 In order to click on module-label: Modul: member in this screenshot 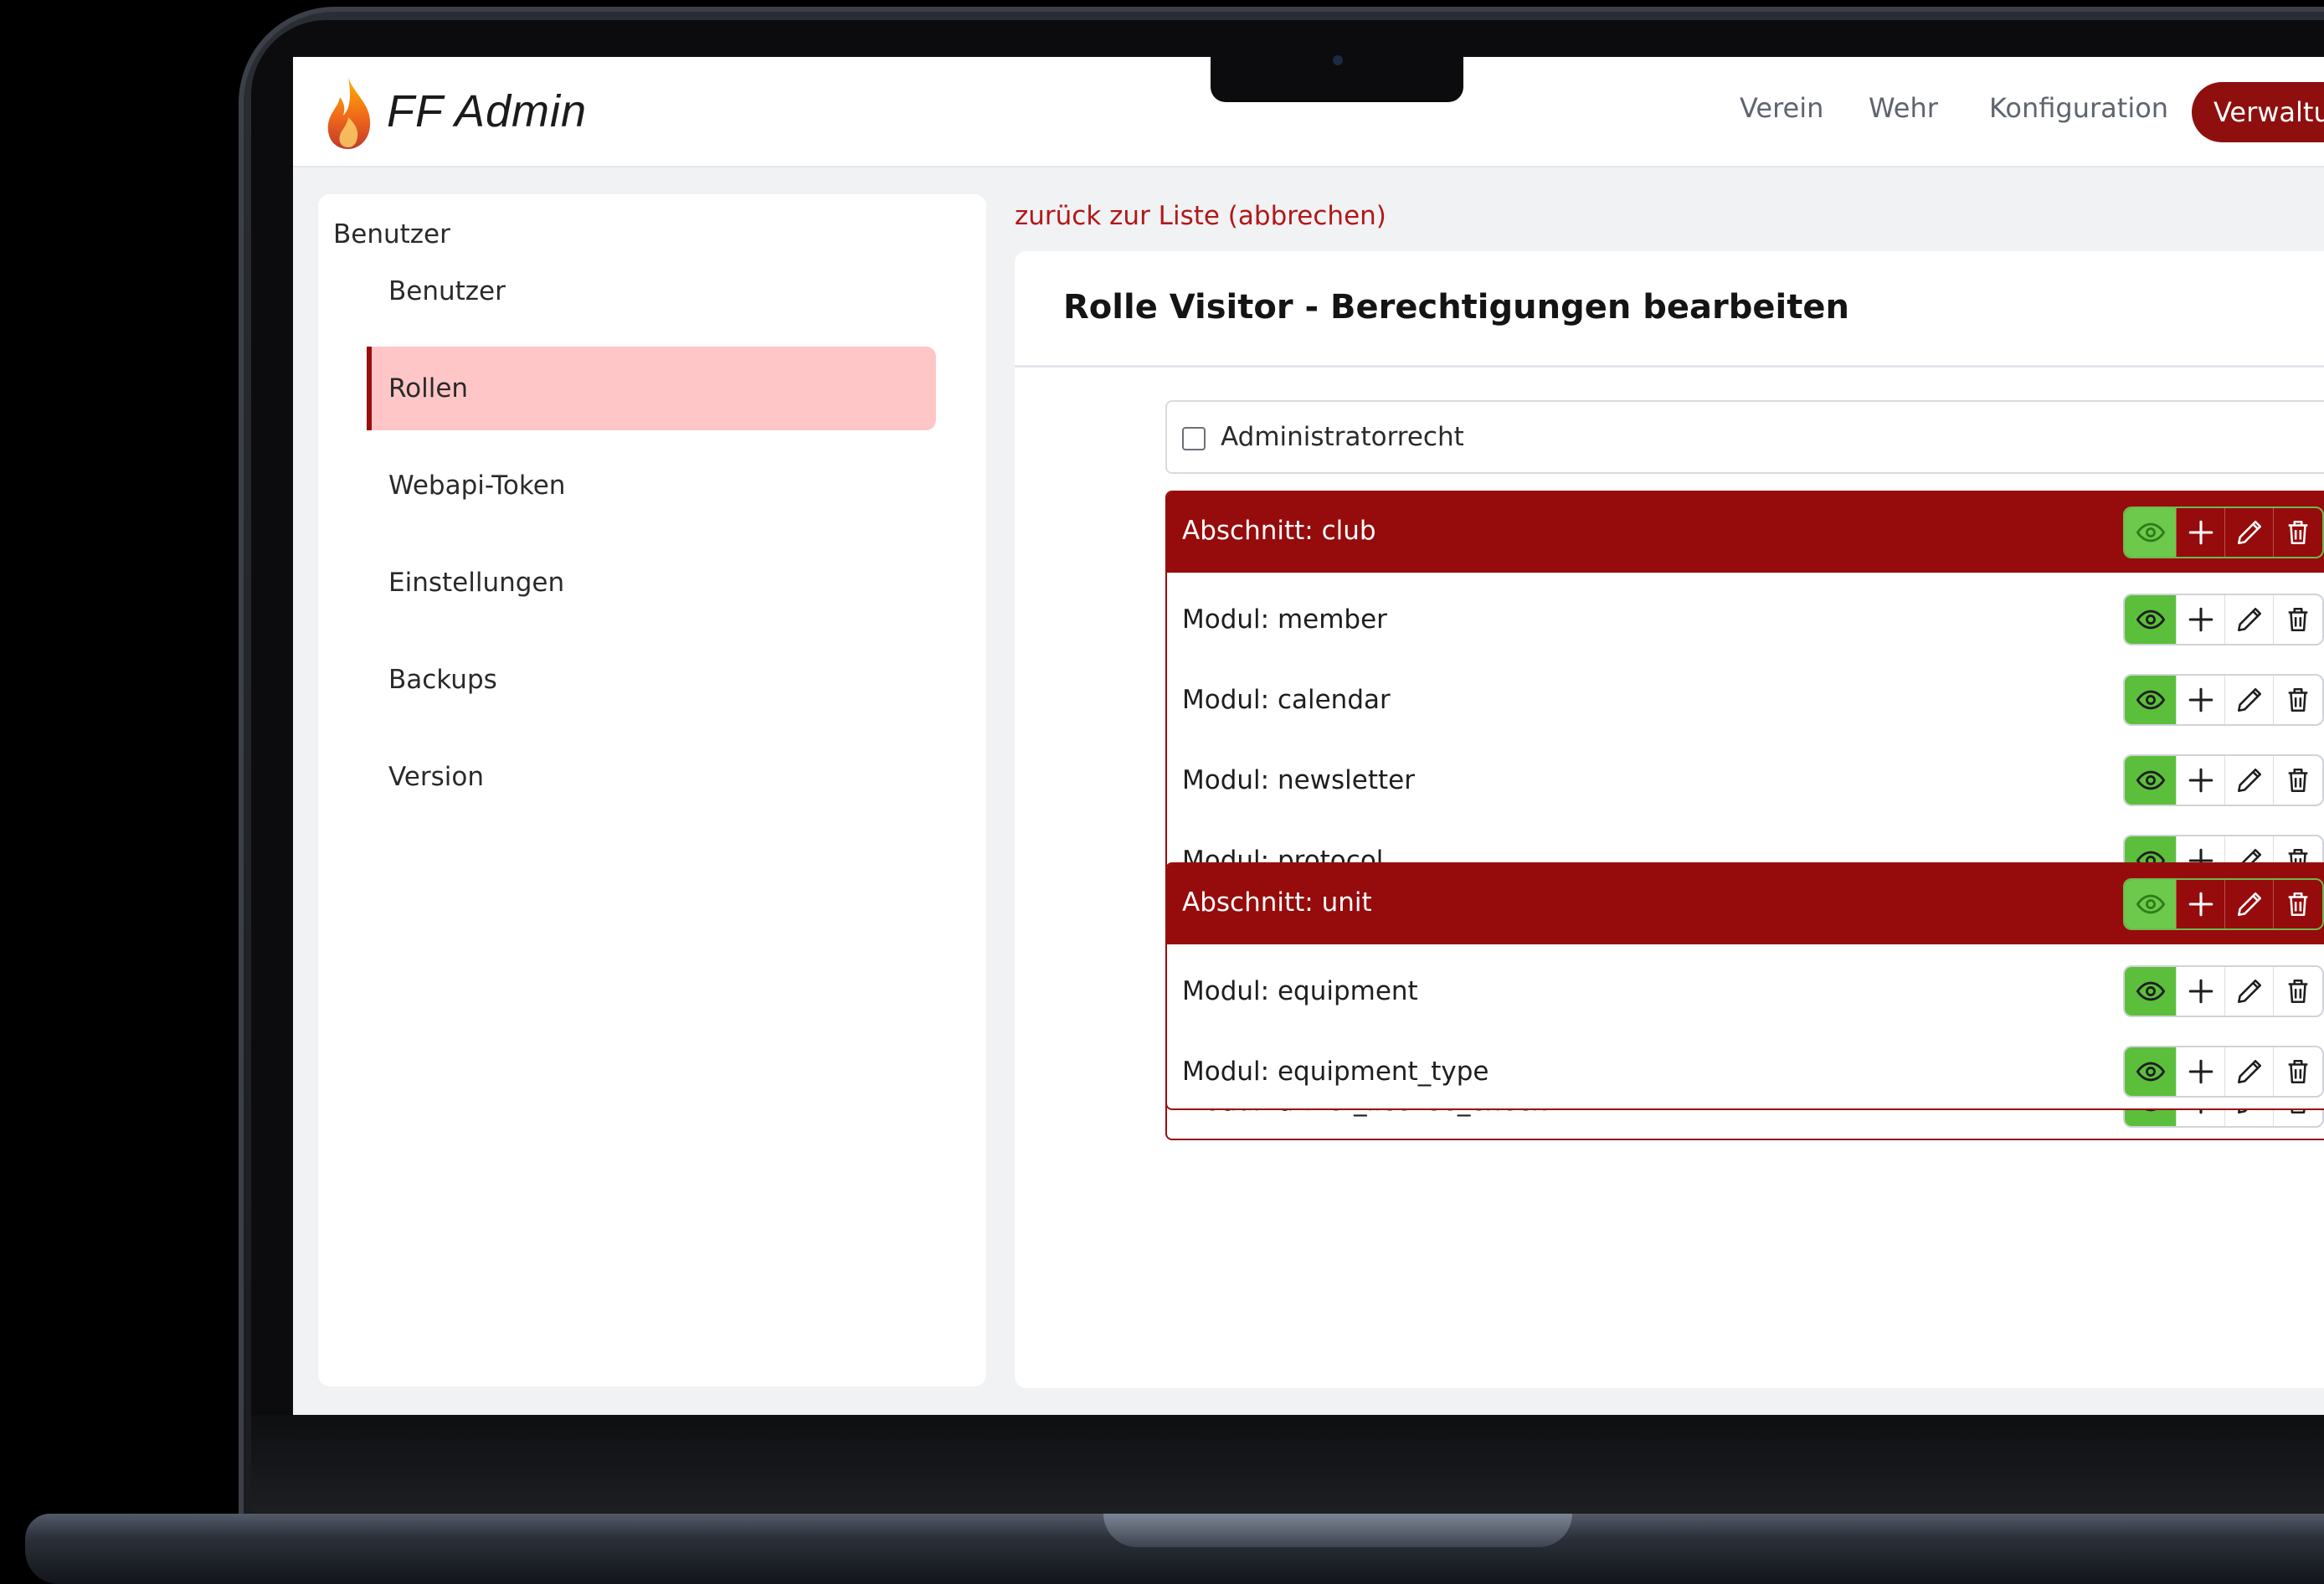, I will do `click(1285, 620)`.